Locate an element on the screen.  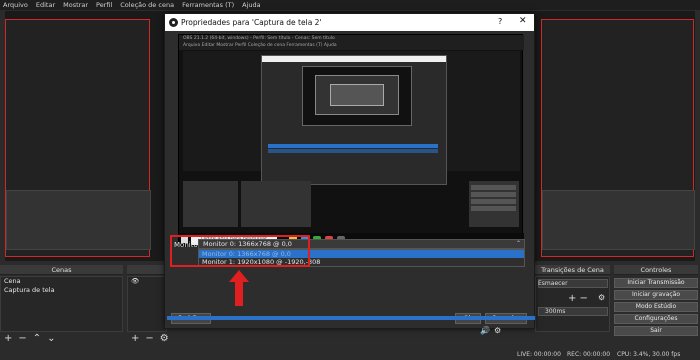
menu-perfil: Perfil is located at coordinates (104, 5).